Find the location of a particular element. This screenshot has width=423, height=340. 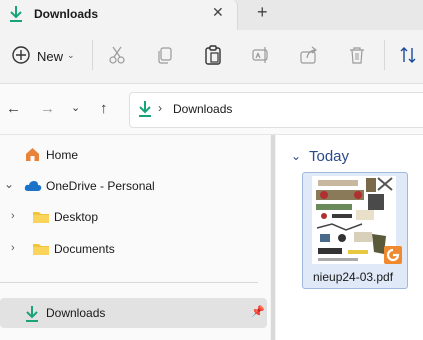

sidebar-item-label: Home is located at coordinates (62, 155).